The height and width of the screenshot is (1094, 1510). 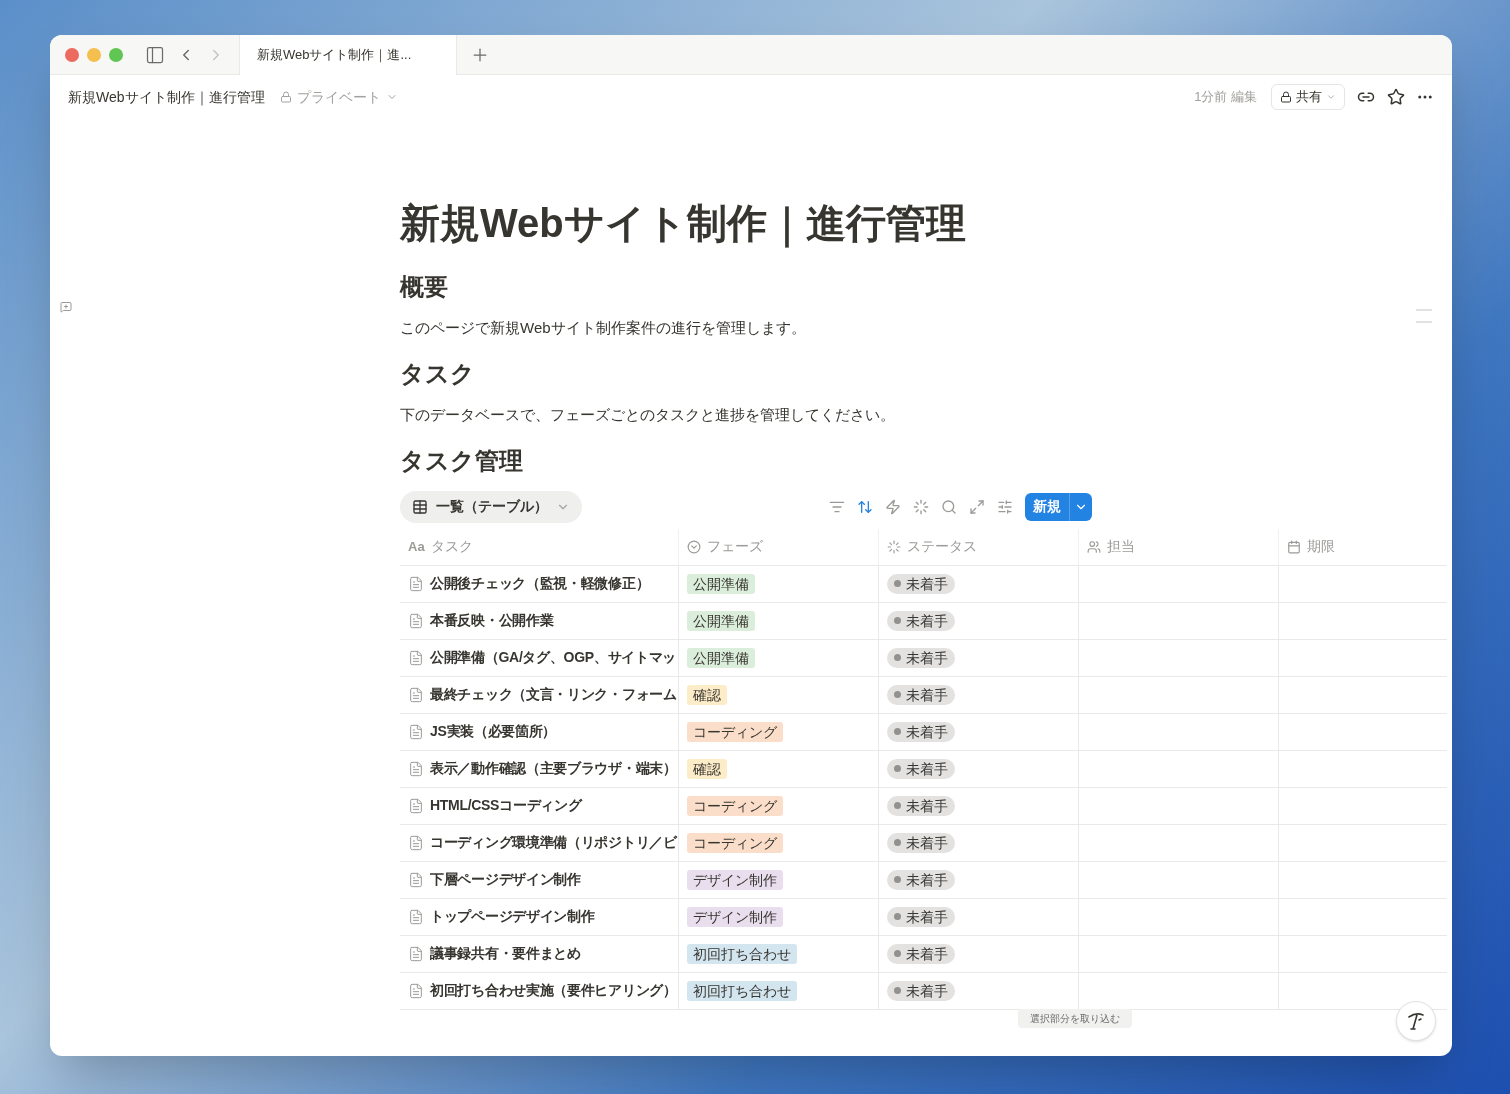 I want to click on task-name: 公開後チェック（監視・軽微修正）, so click(x=540, y=584).